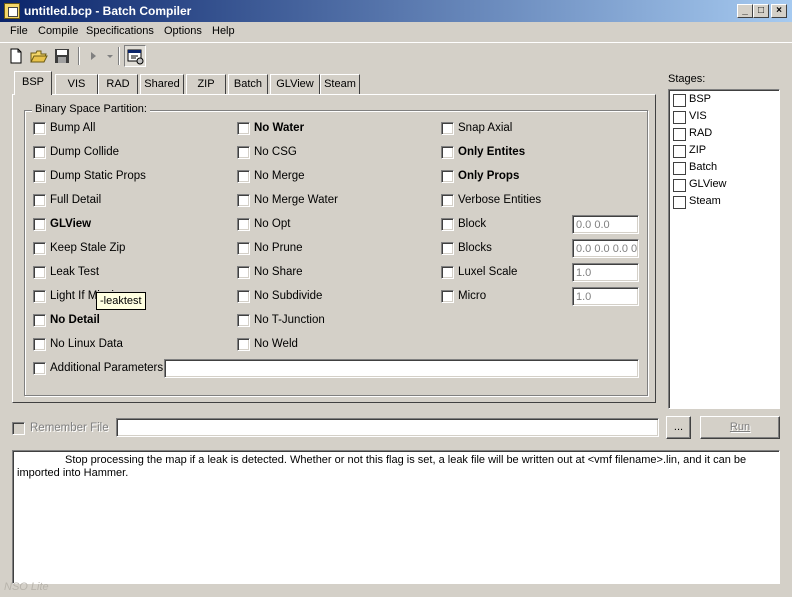 This screenshot has height=597, width=792. Describe the element at coordinates (88, 248) in the screenshot. I see `label-keep-stale-zip: Keep Stale Zip` at that location.